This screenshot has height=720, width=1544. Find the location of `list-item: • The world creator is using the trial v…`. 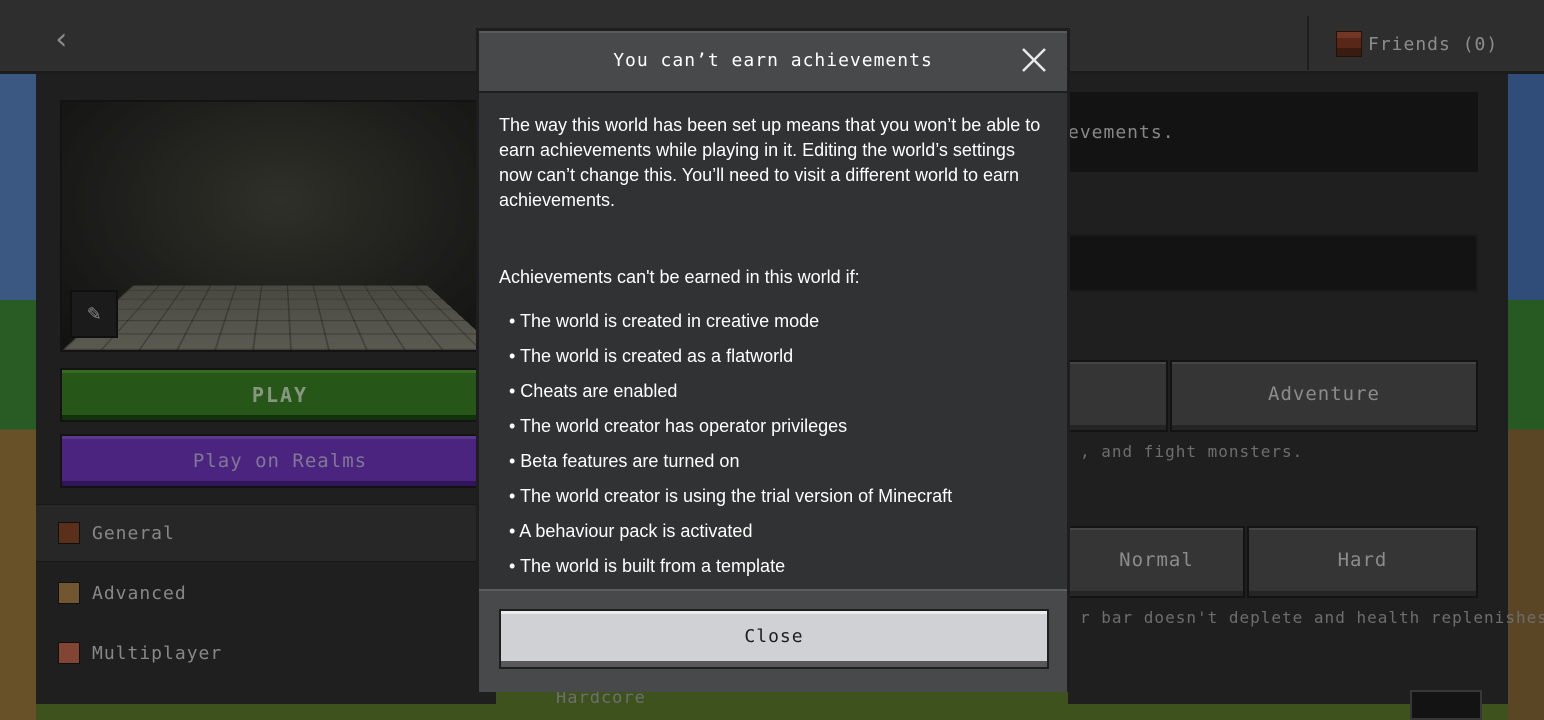

list-item: • The world creator is using the trial v… is located at coordinates (731, 496).